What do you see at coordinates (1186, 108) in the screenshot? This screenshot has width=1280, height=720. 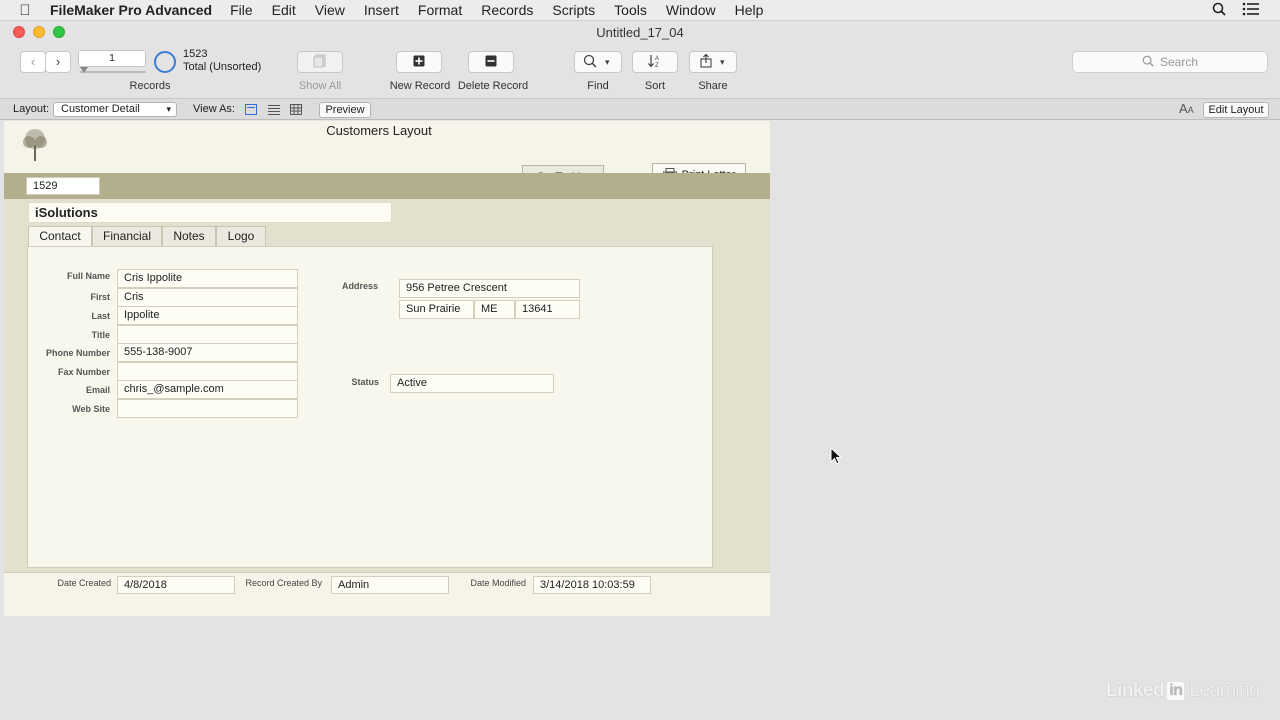 I see `text-format-icon: AA` at bounding box center [1186, 108].